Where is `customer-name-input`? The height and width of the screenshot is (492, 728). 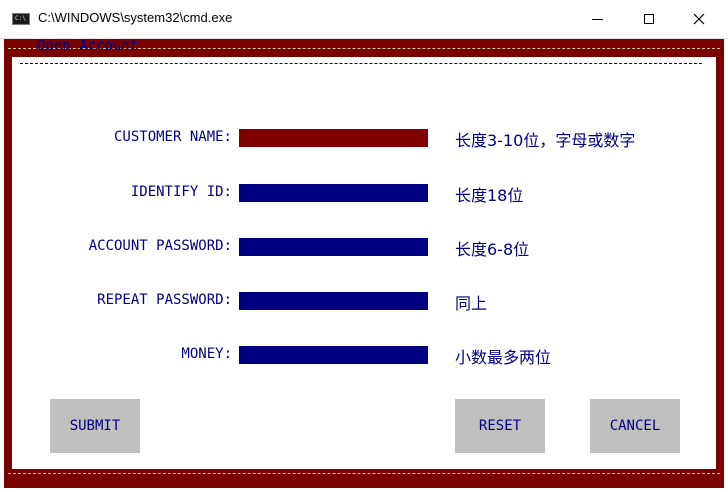
customer-name-input is located at coordinates (333, 138).